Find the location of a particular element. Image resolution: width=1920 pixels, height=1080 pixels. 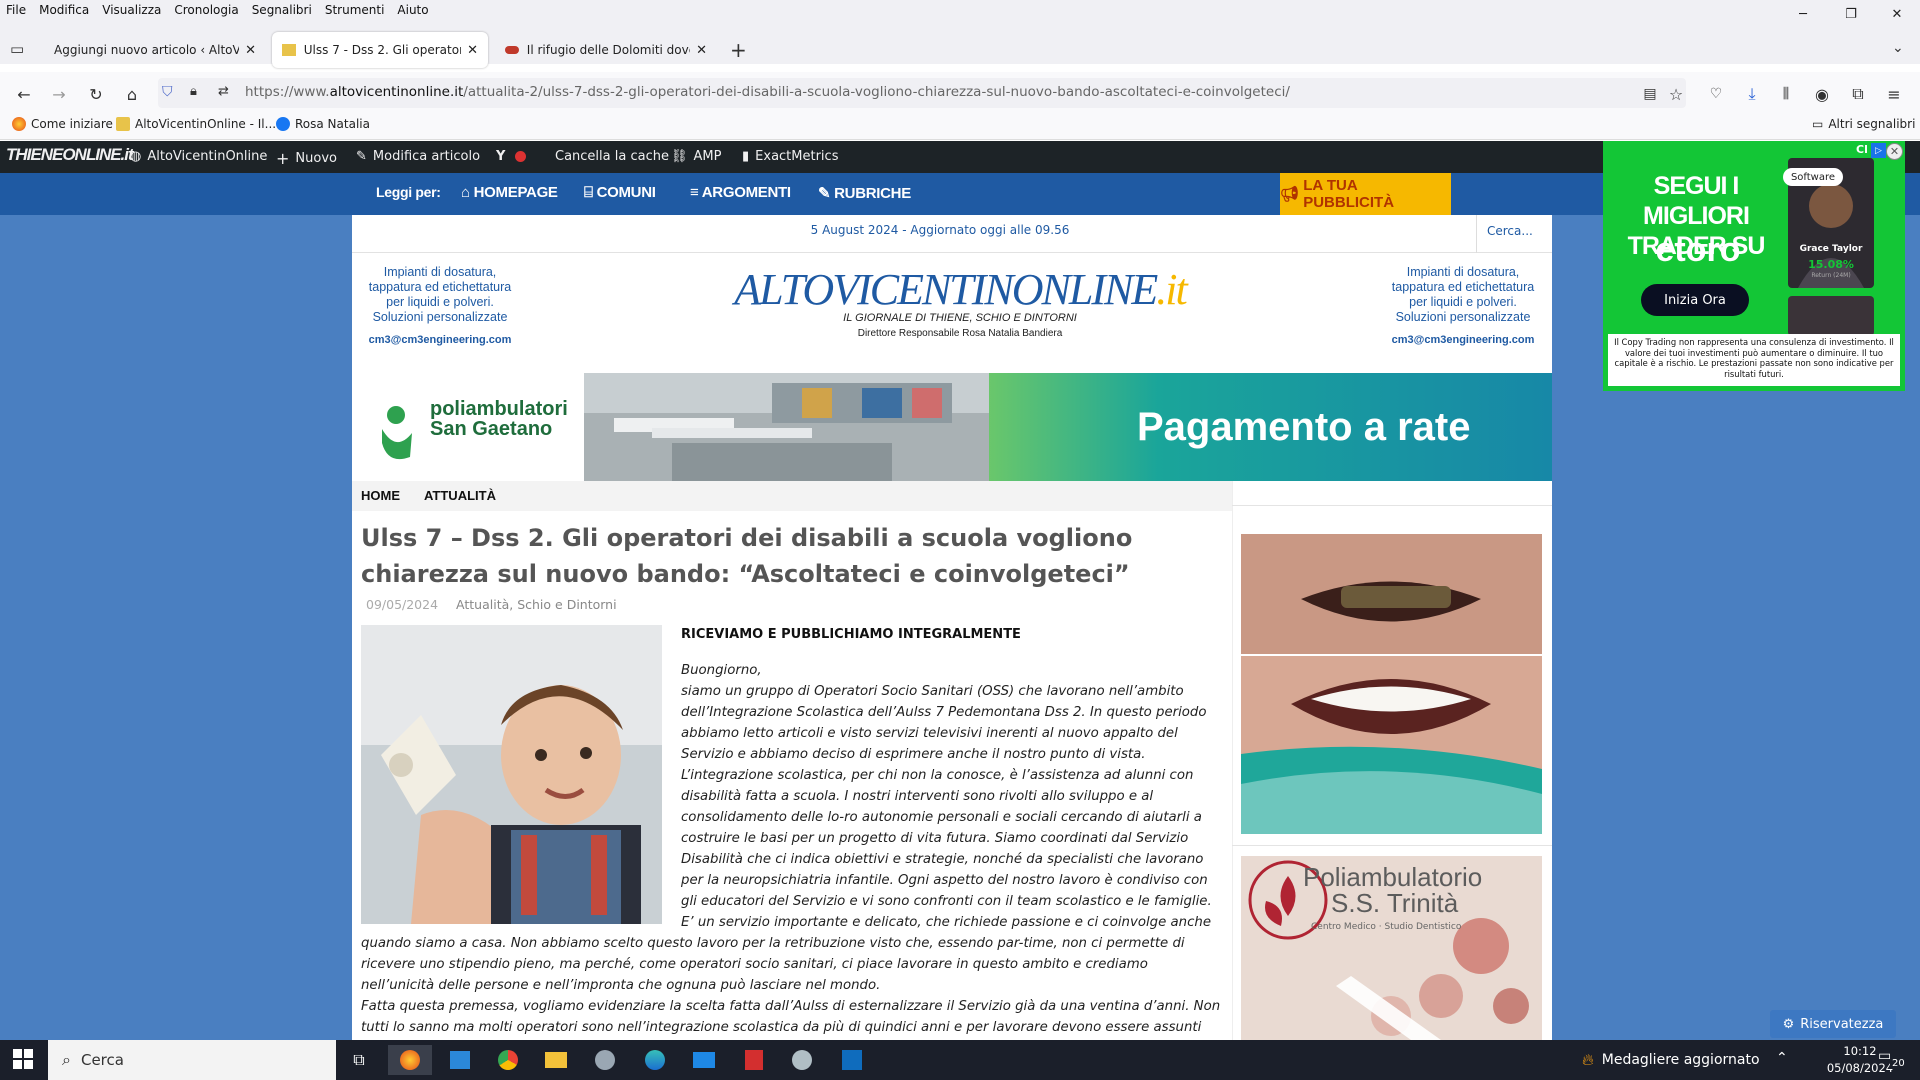

breadcrumb-attualita: ATTUALITÀ is located at coordinates (460, 495).